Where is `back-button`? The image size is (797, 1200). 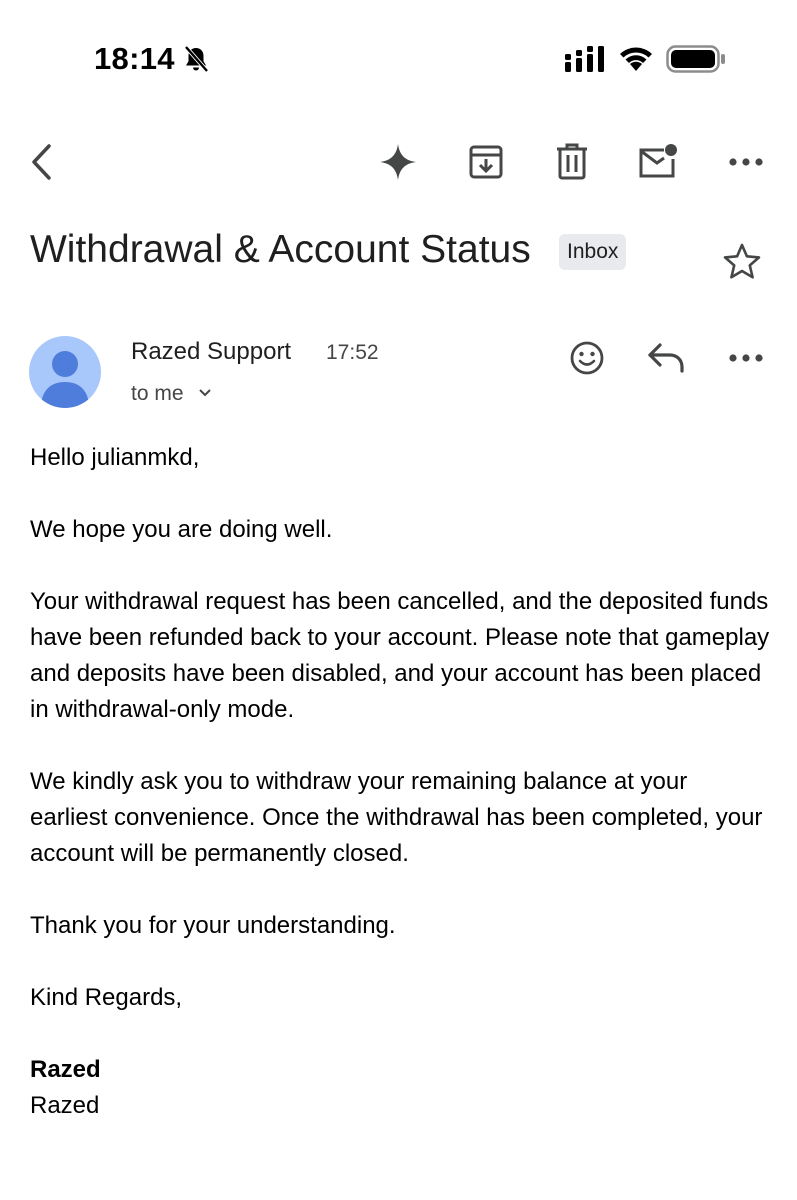 back-button is located at coordinates (42, 162).